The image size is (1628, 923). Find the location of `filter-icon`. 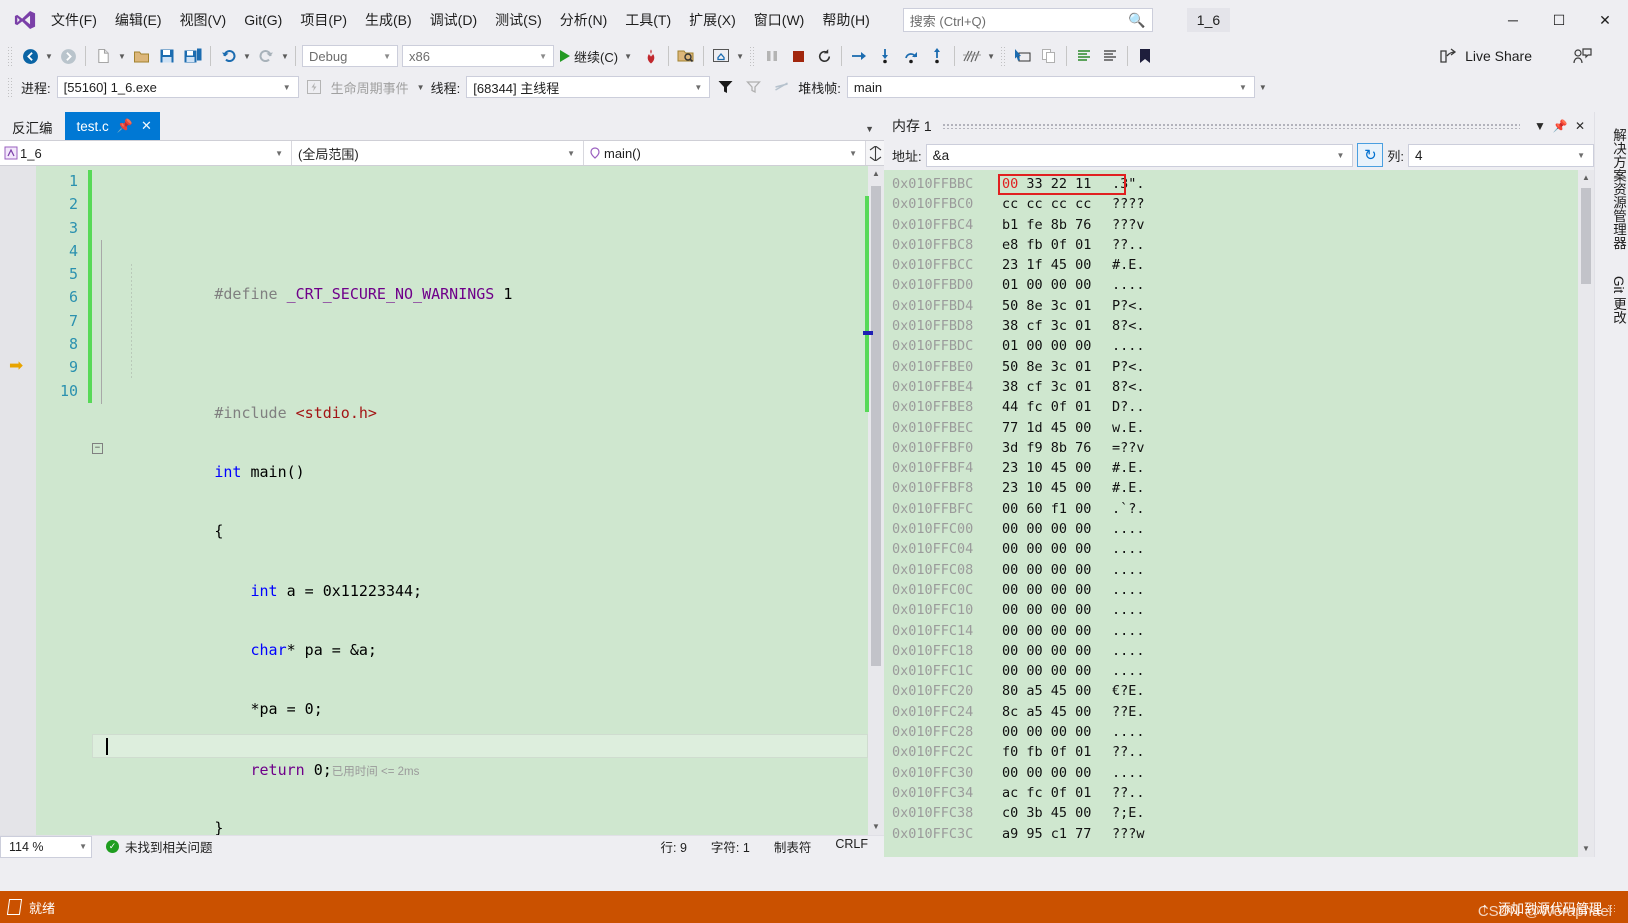

filter-icon is located at coordinates (725, 87).